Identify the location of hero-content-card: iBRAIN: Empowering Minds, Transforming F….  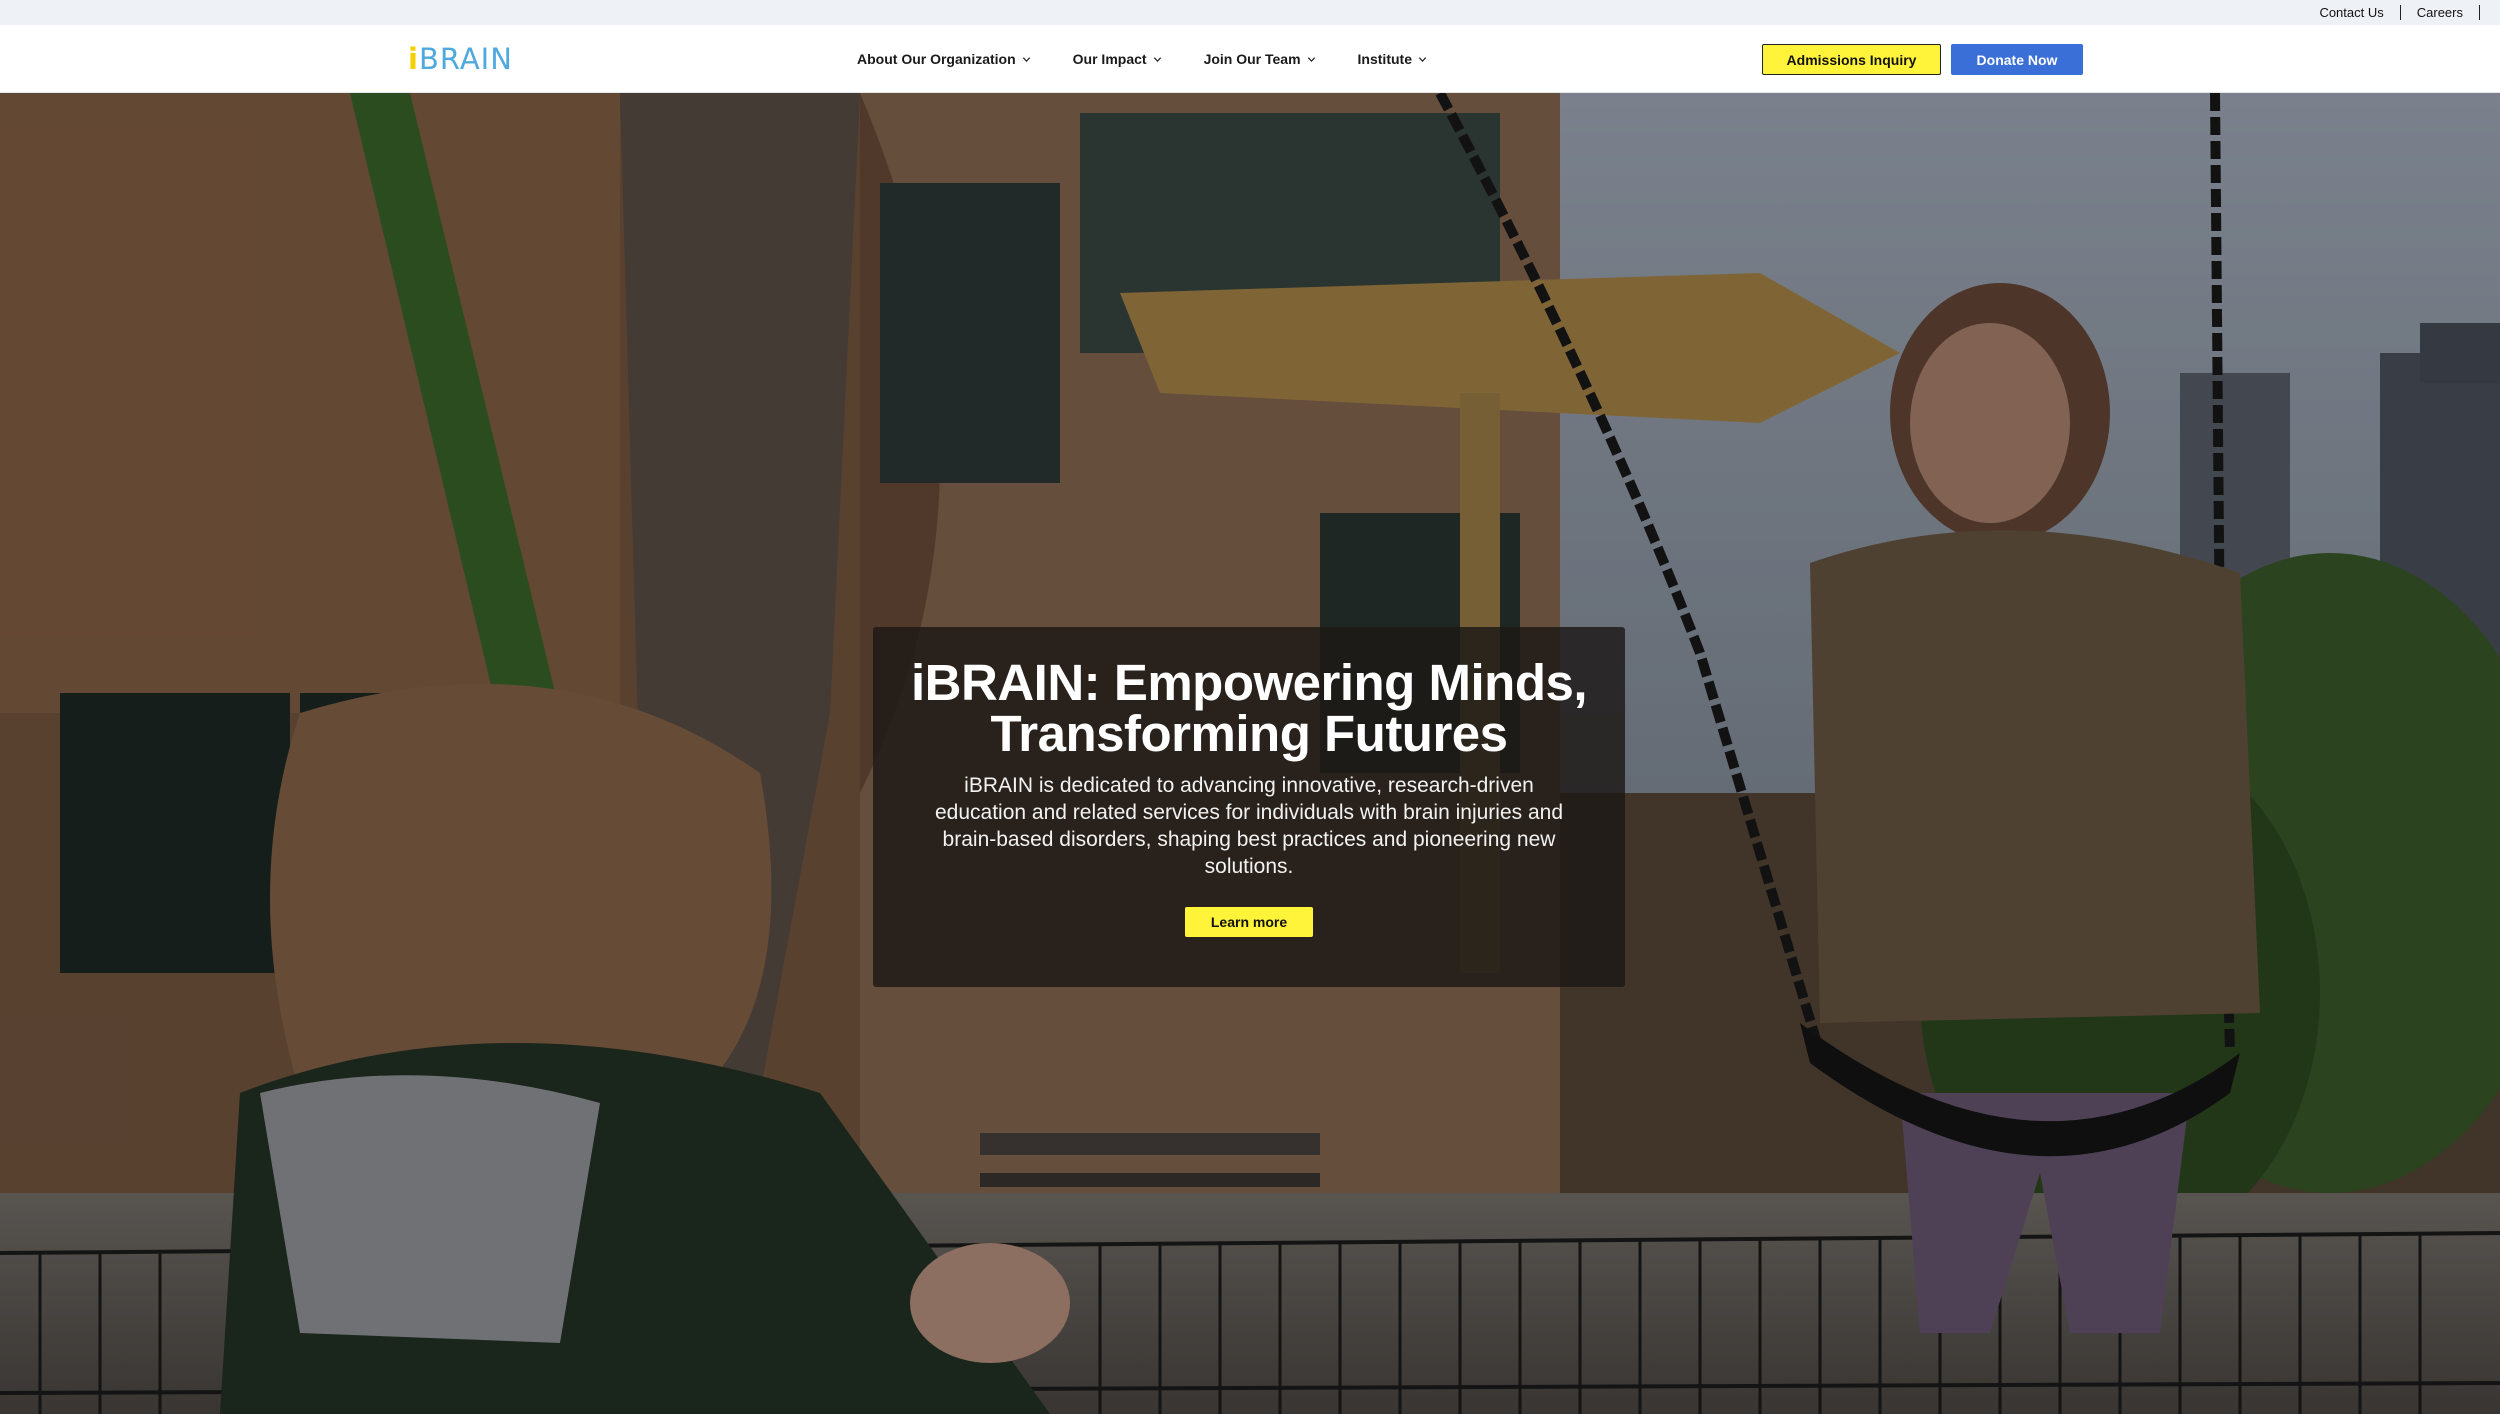
(1249, 807).